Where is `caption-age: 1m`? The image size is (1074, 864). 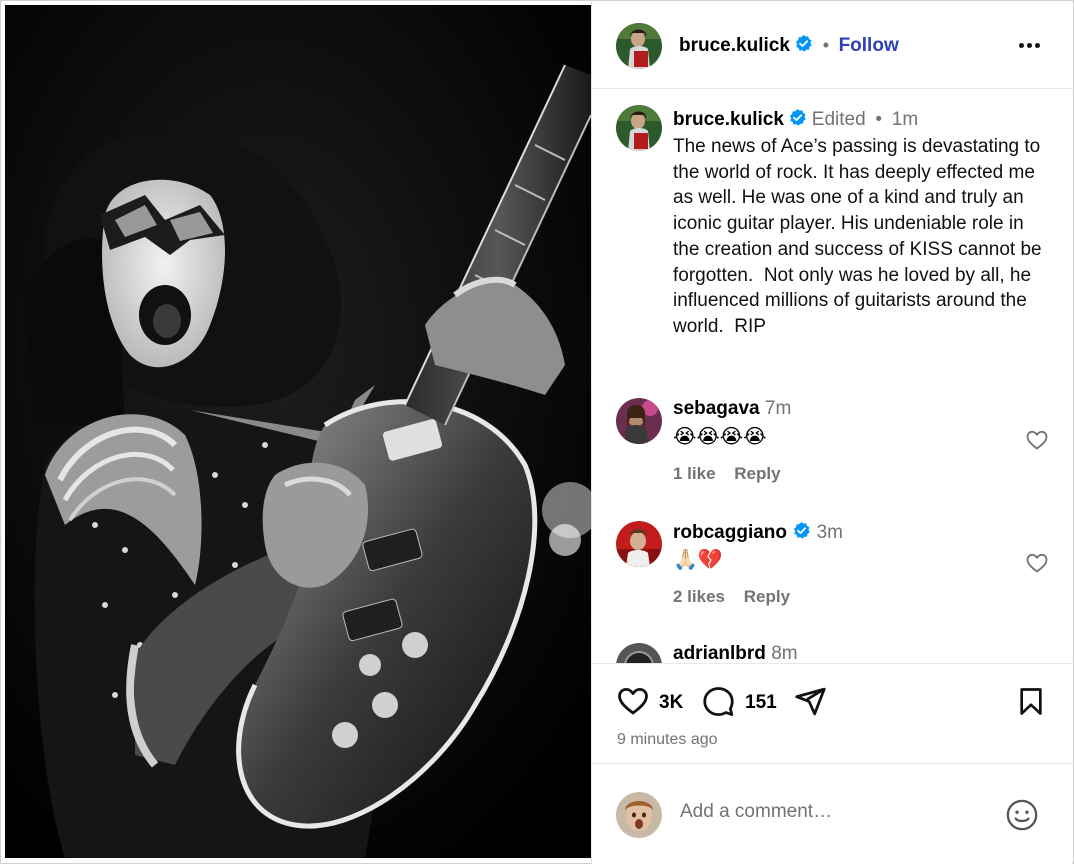
caption-age: 1m is located at coordinates (905, 119).